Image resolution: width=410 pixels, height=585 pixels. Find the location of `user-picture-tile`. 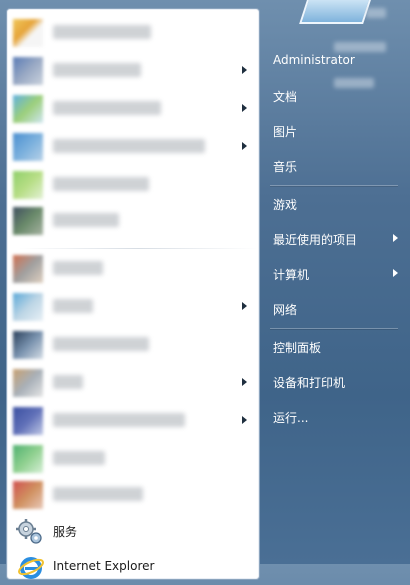

user-picture-tile is located at coordinates (336, 12).